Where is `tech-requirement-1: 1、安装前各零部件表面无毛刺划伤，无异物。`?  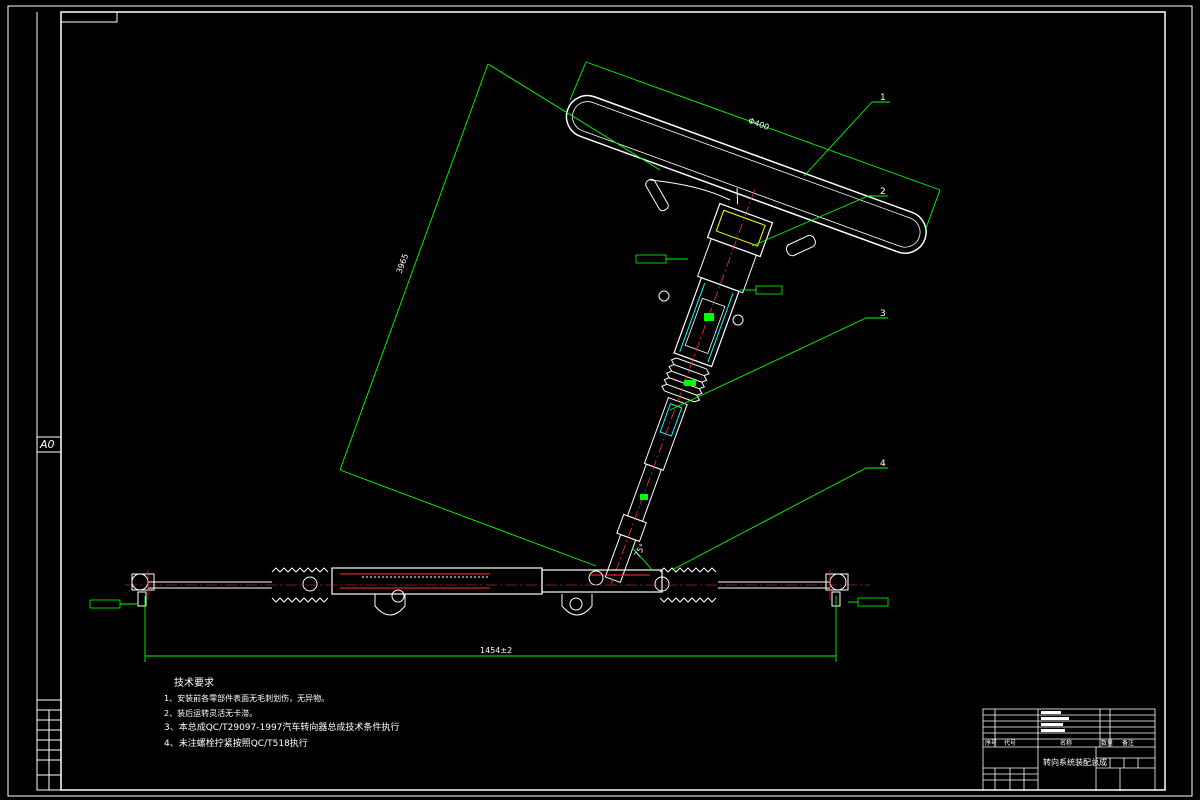
tech-requirement-1: 1、安装前各零部件表面无毛刺划伤，无异物。 is located at coordinates (246, 698).